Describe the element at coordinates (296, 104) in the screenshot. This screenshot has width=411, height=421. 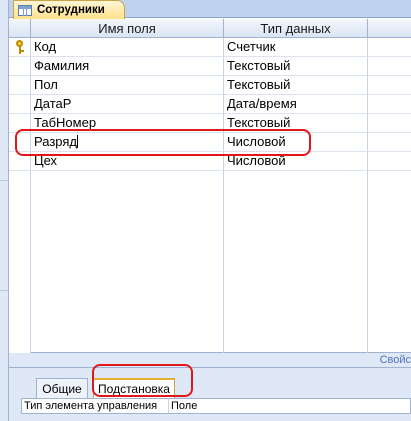
I see `data-type-cell: Дата/время` at that location.